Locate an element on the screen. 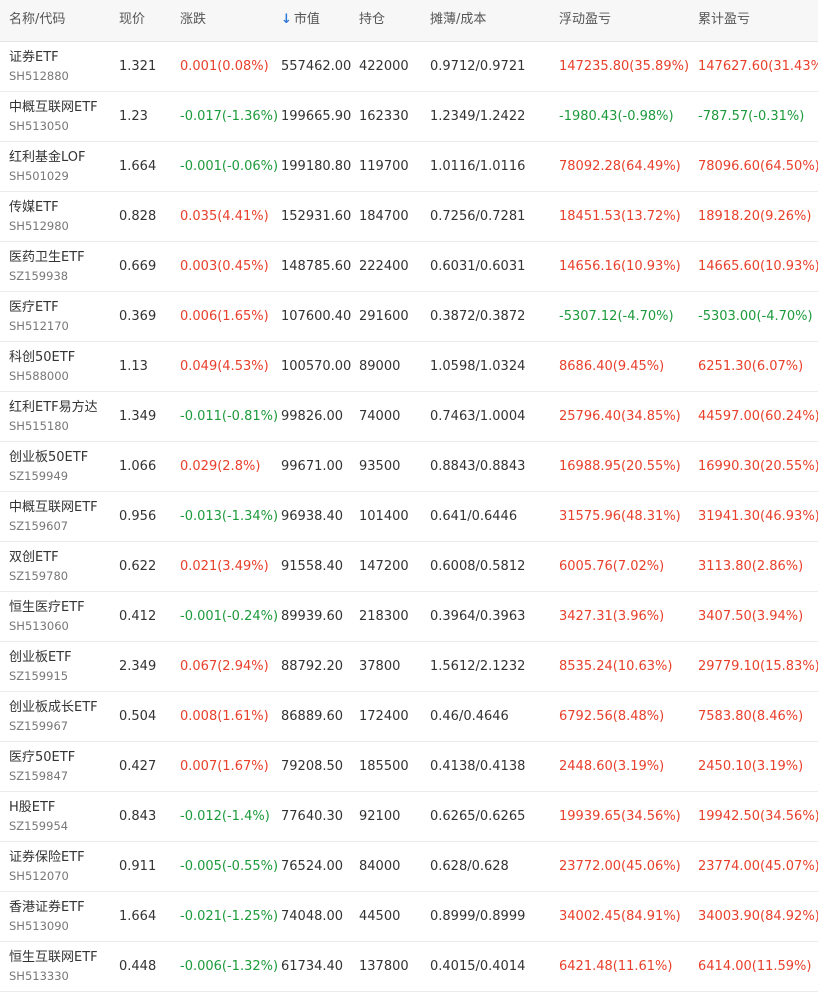  change-cell: -0.013(-1.34%) is located at coordinates (229, 516).